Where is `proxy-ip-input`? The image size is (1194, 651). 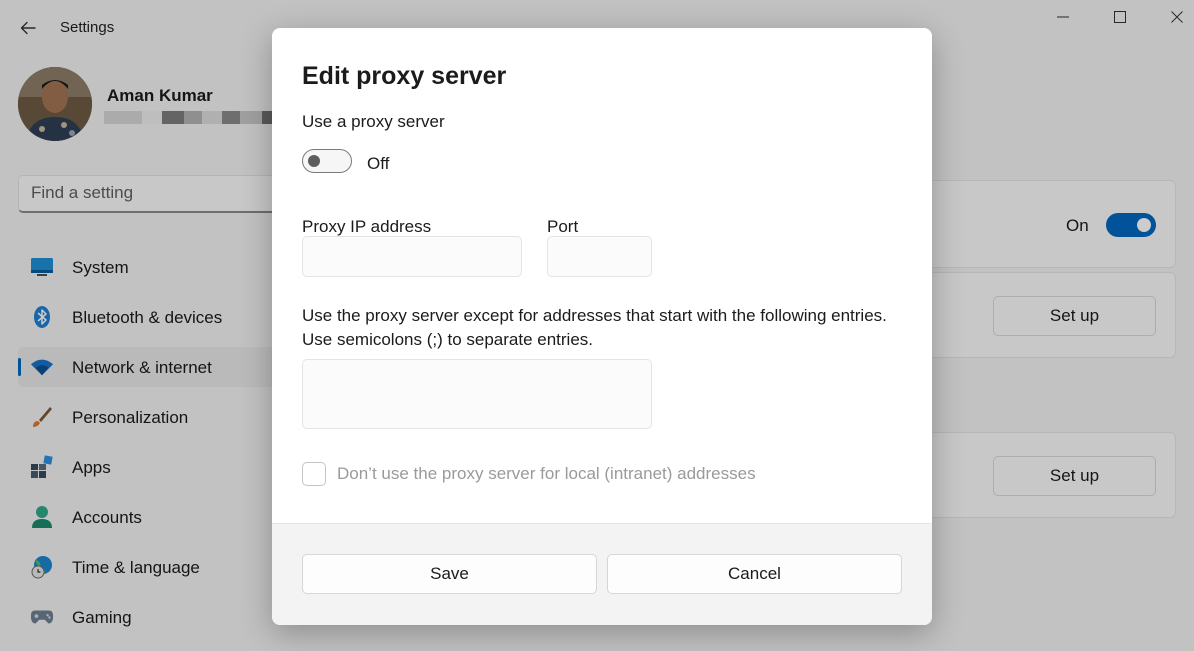 proxy-ip-input is located at coordinates (412, 256).